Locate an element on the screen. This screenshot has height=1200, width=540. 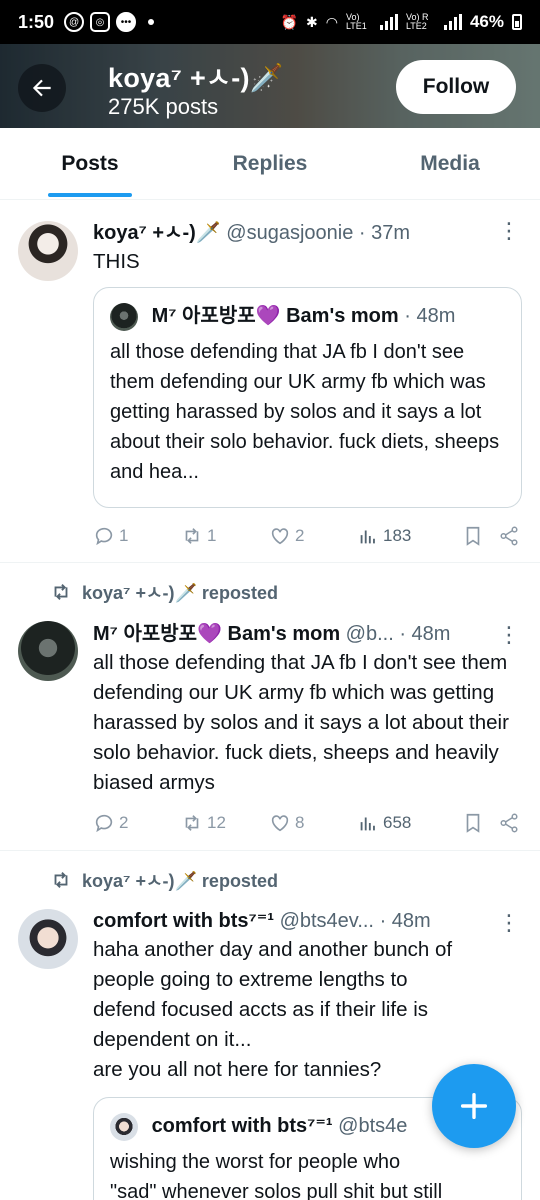
back-button is located at coordinates (42, 88).